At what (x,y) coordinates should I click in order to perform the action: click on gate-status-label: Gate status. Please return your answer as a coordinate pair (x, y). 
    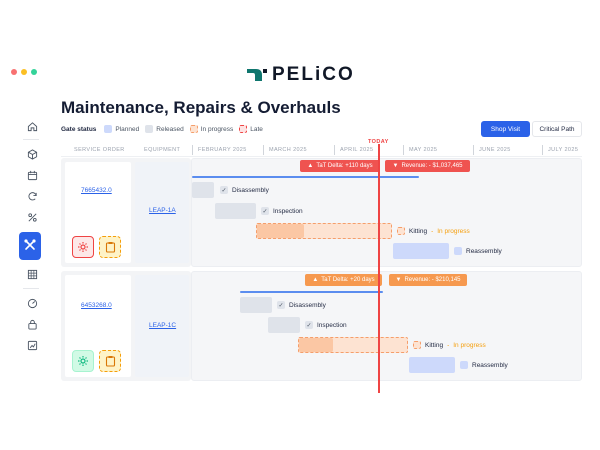
    Looking at the image, I should click on (79, 129).